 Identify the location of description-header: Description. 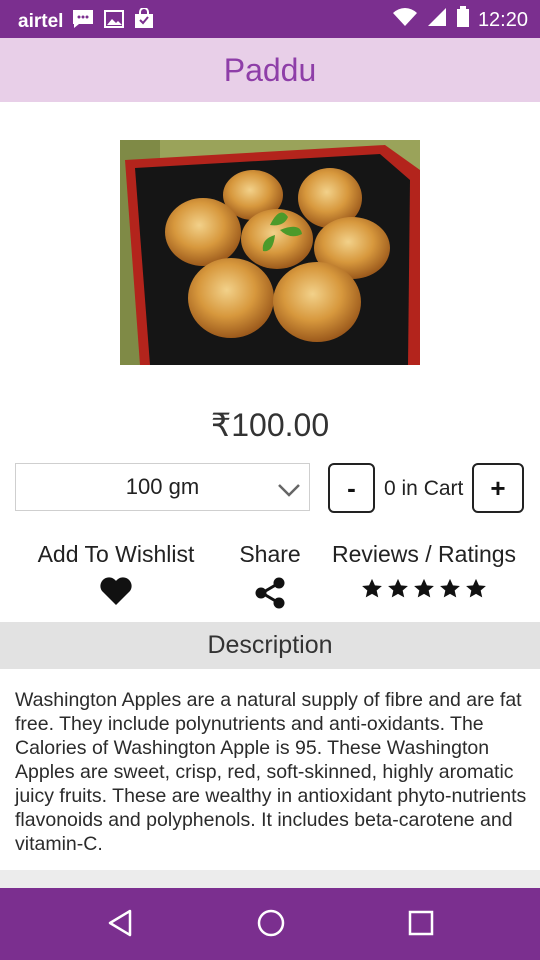
(270, 645).